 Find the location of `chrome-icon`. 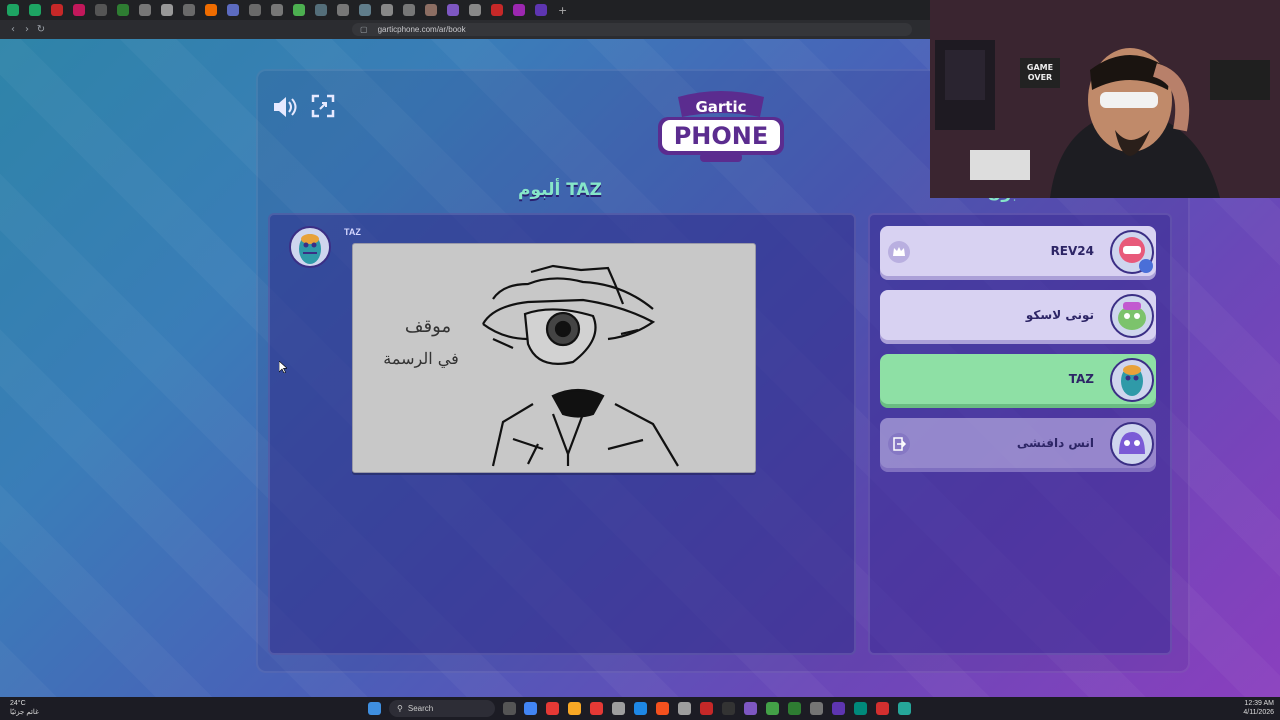

chrome-icon is located at coordinates (530, 708).